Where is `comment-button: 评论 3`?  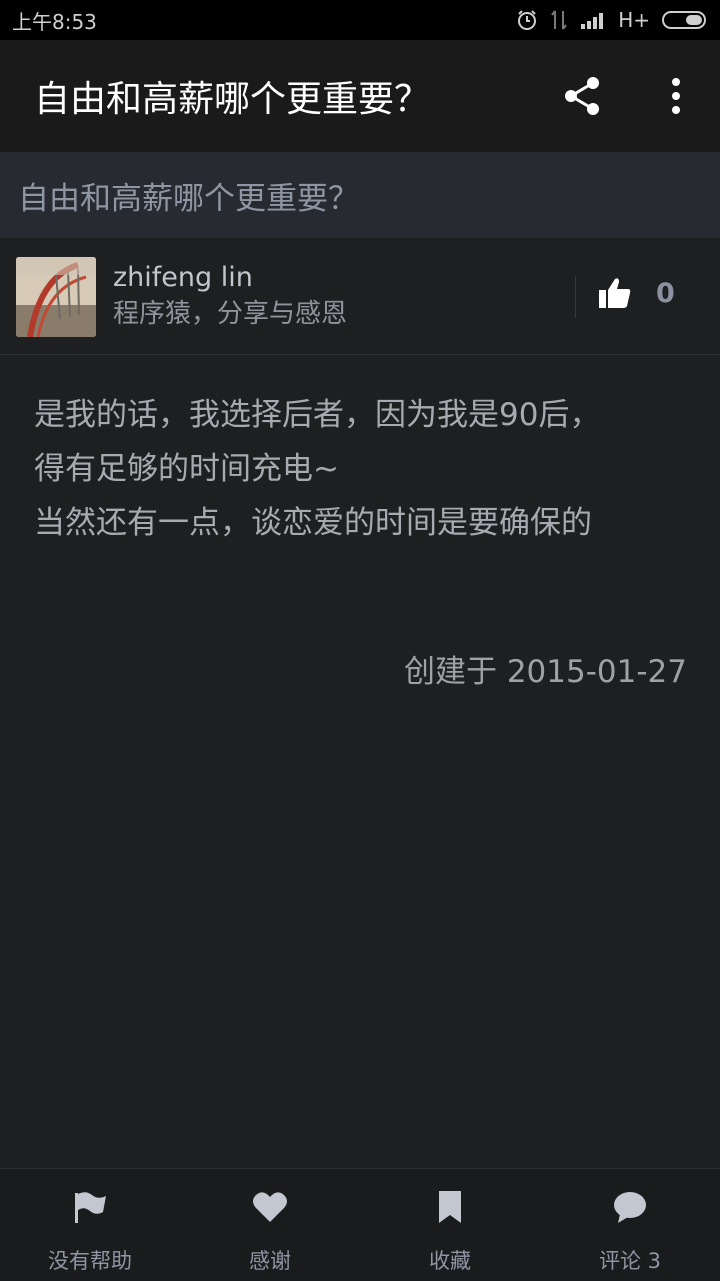
comment-button: 评论 3 is located at coordinates (630, 1225).